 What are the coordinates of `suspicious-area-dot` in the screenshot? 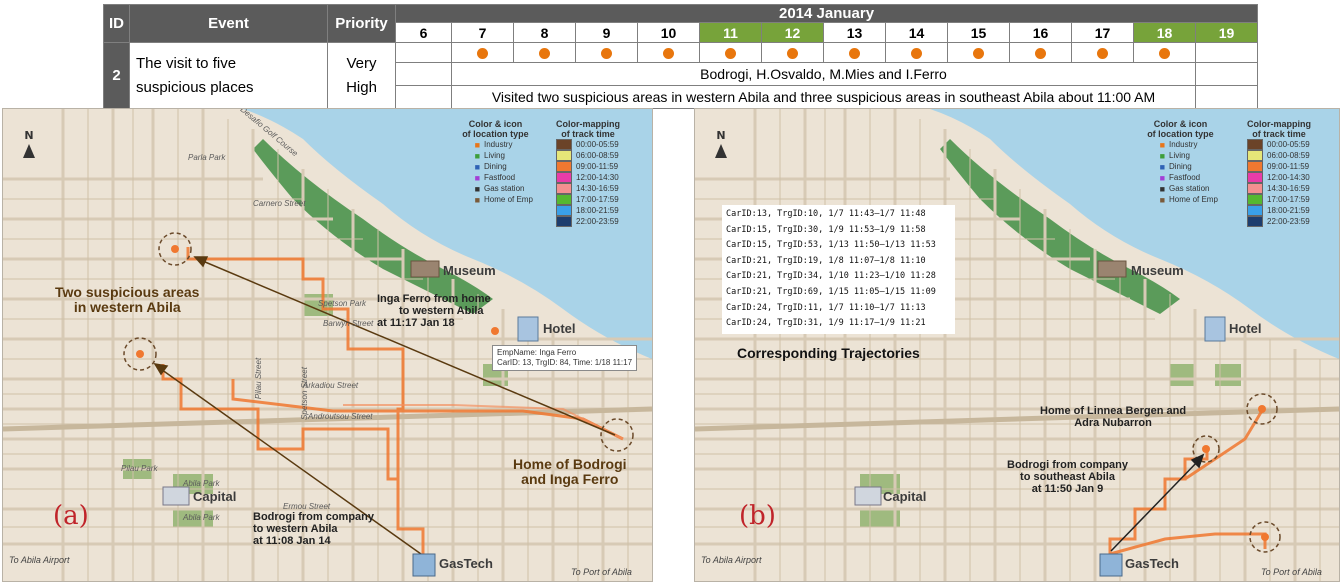 It's located at (1262, 409).